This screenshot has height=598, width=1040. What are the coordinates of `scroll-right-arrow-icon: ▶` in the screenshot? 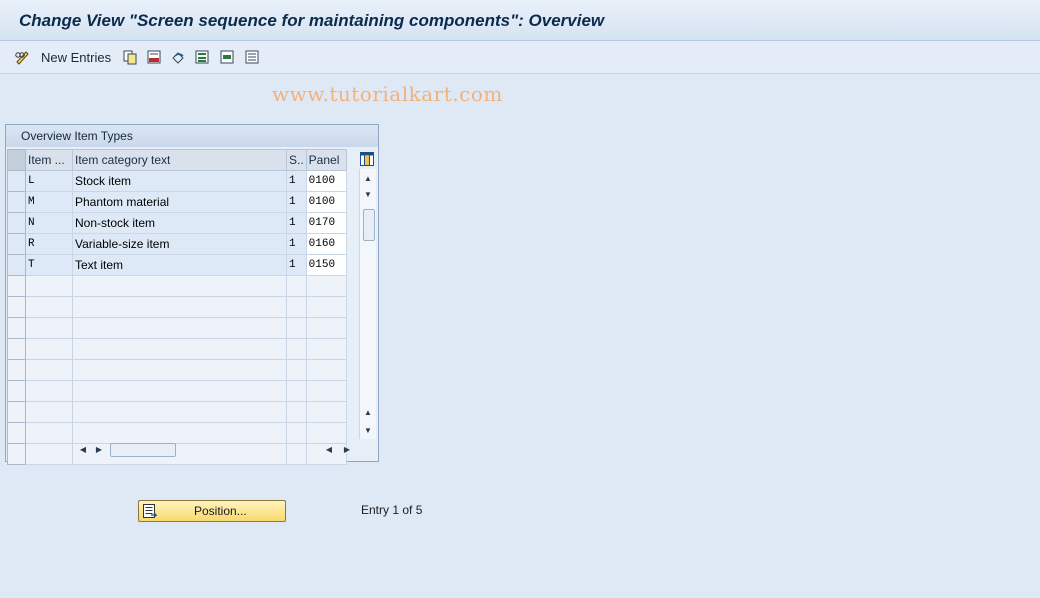 It's located at (99, 449).